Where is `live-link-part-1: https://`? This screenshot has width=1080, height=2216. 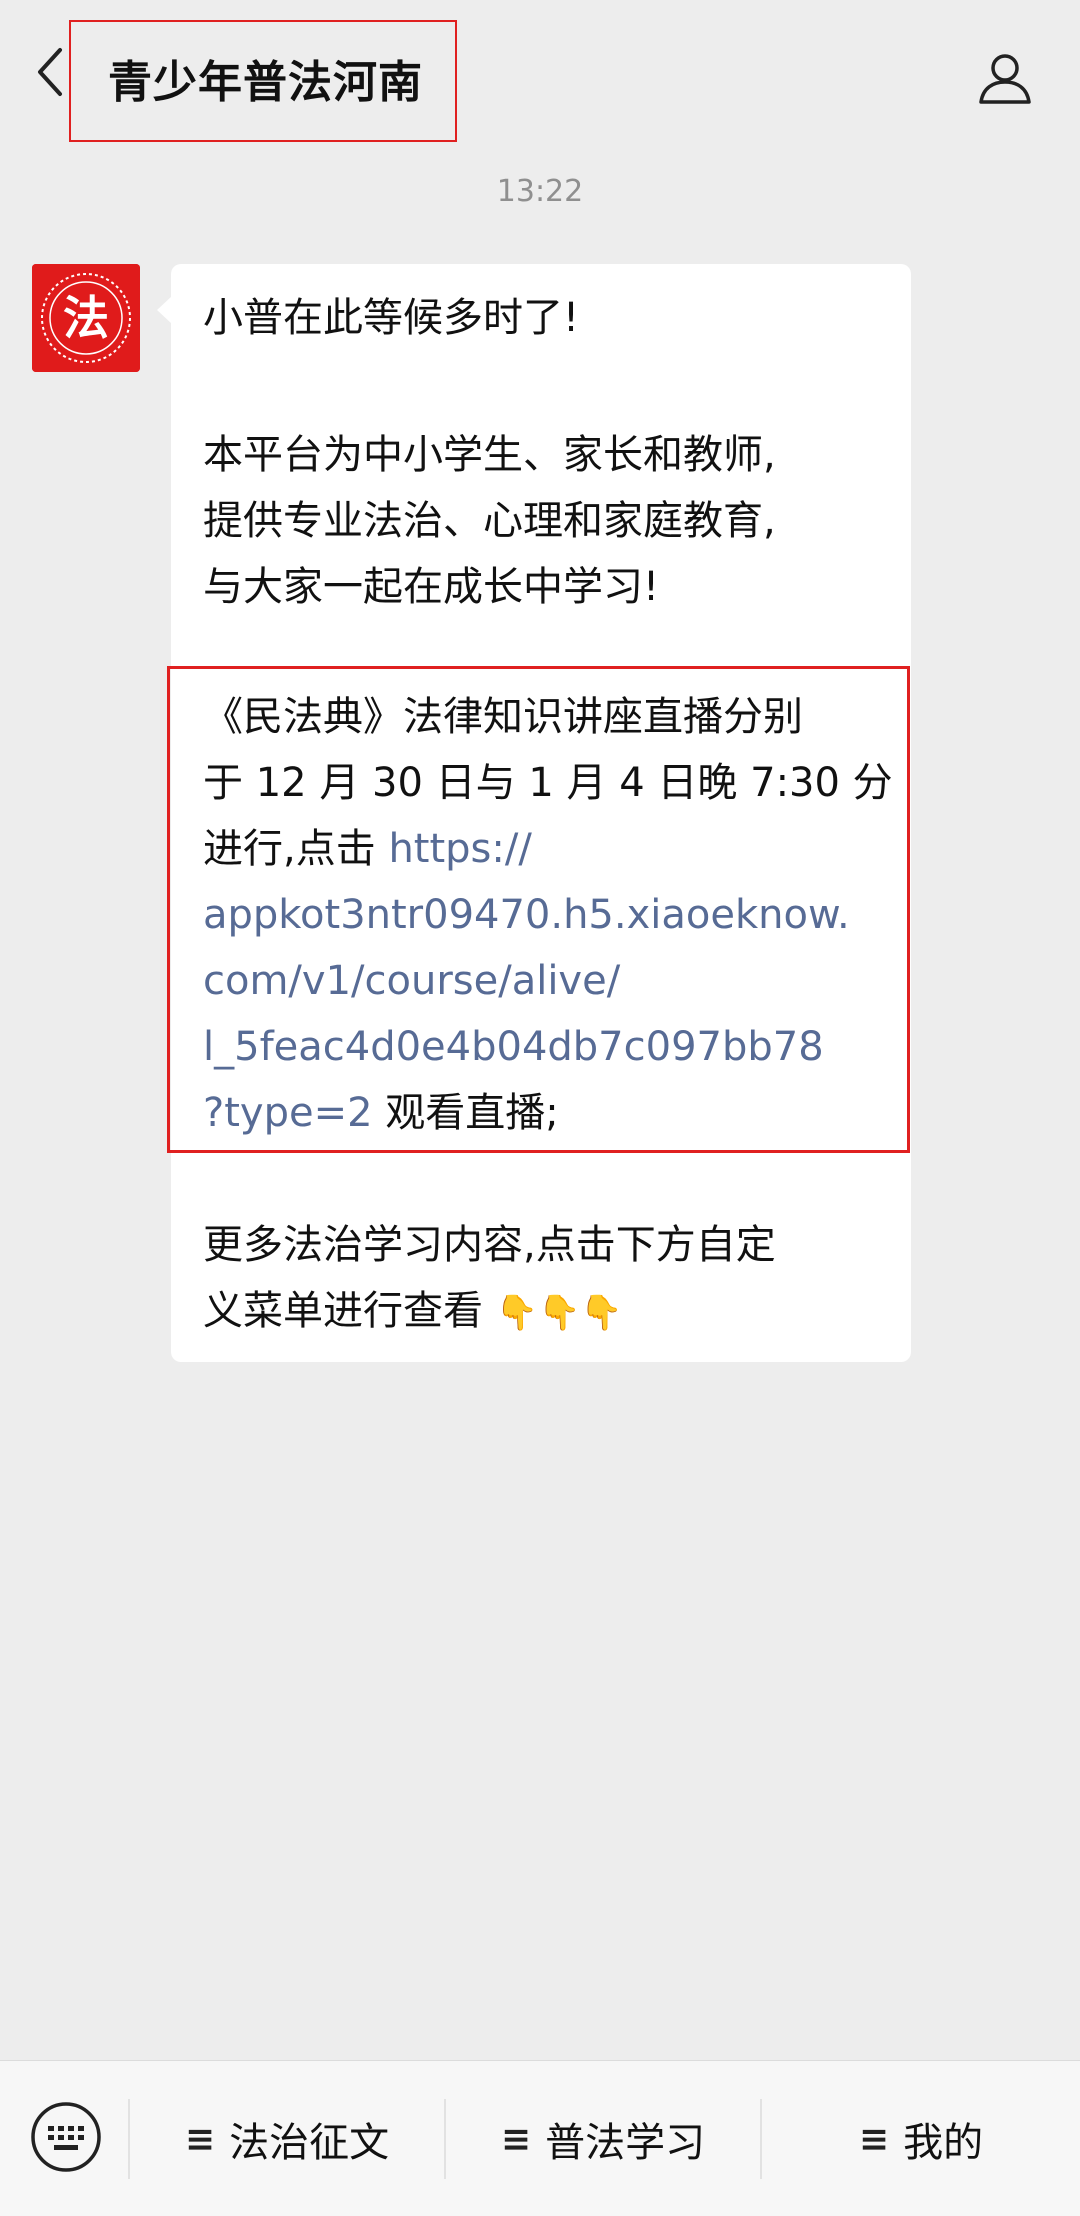
live-link-part-1: https:// is located at coordinates (459, 849).